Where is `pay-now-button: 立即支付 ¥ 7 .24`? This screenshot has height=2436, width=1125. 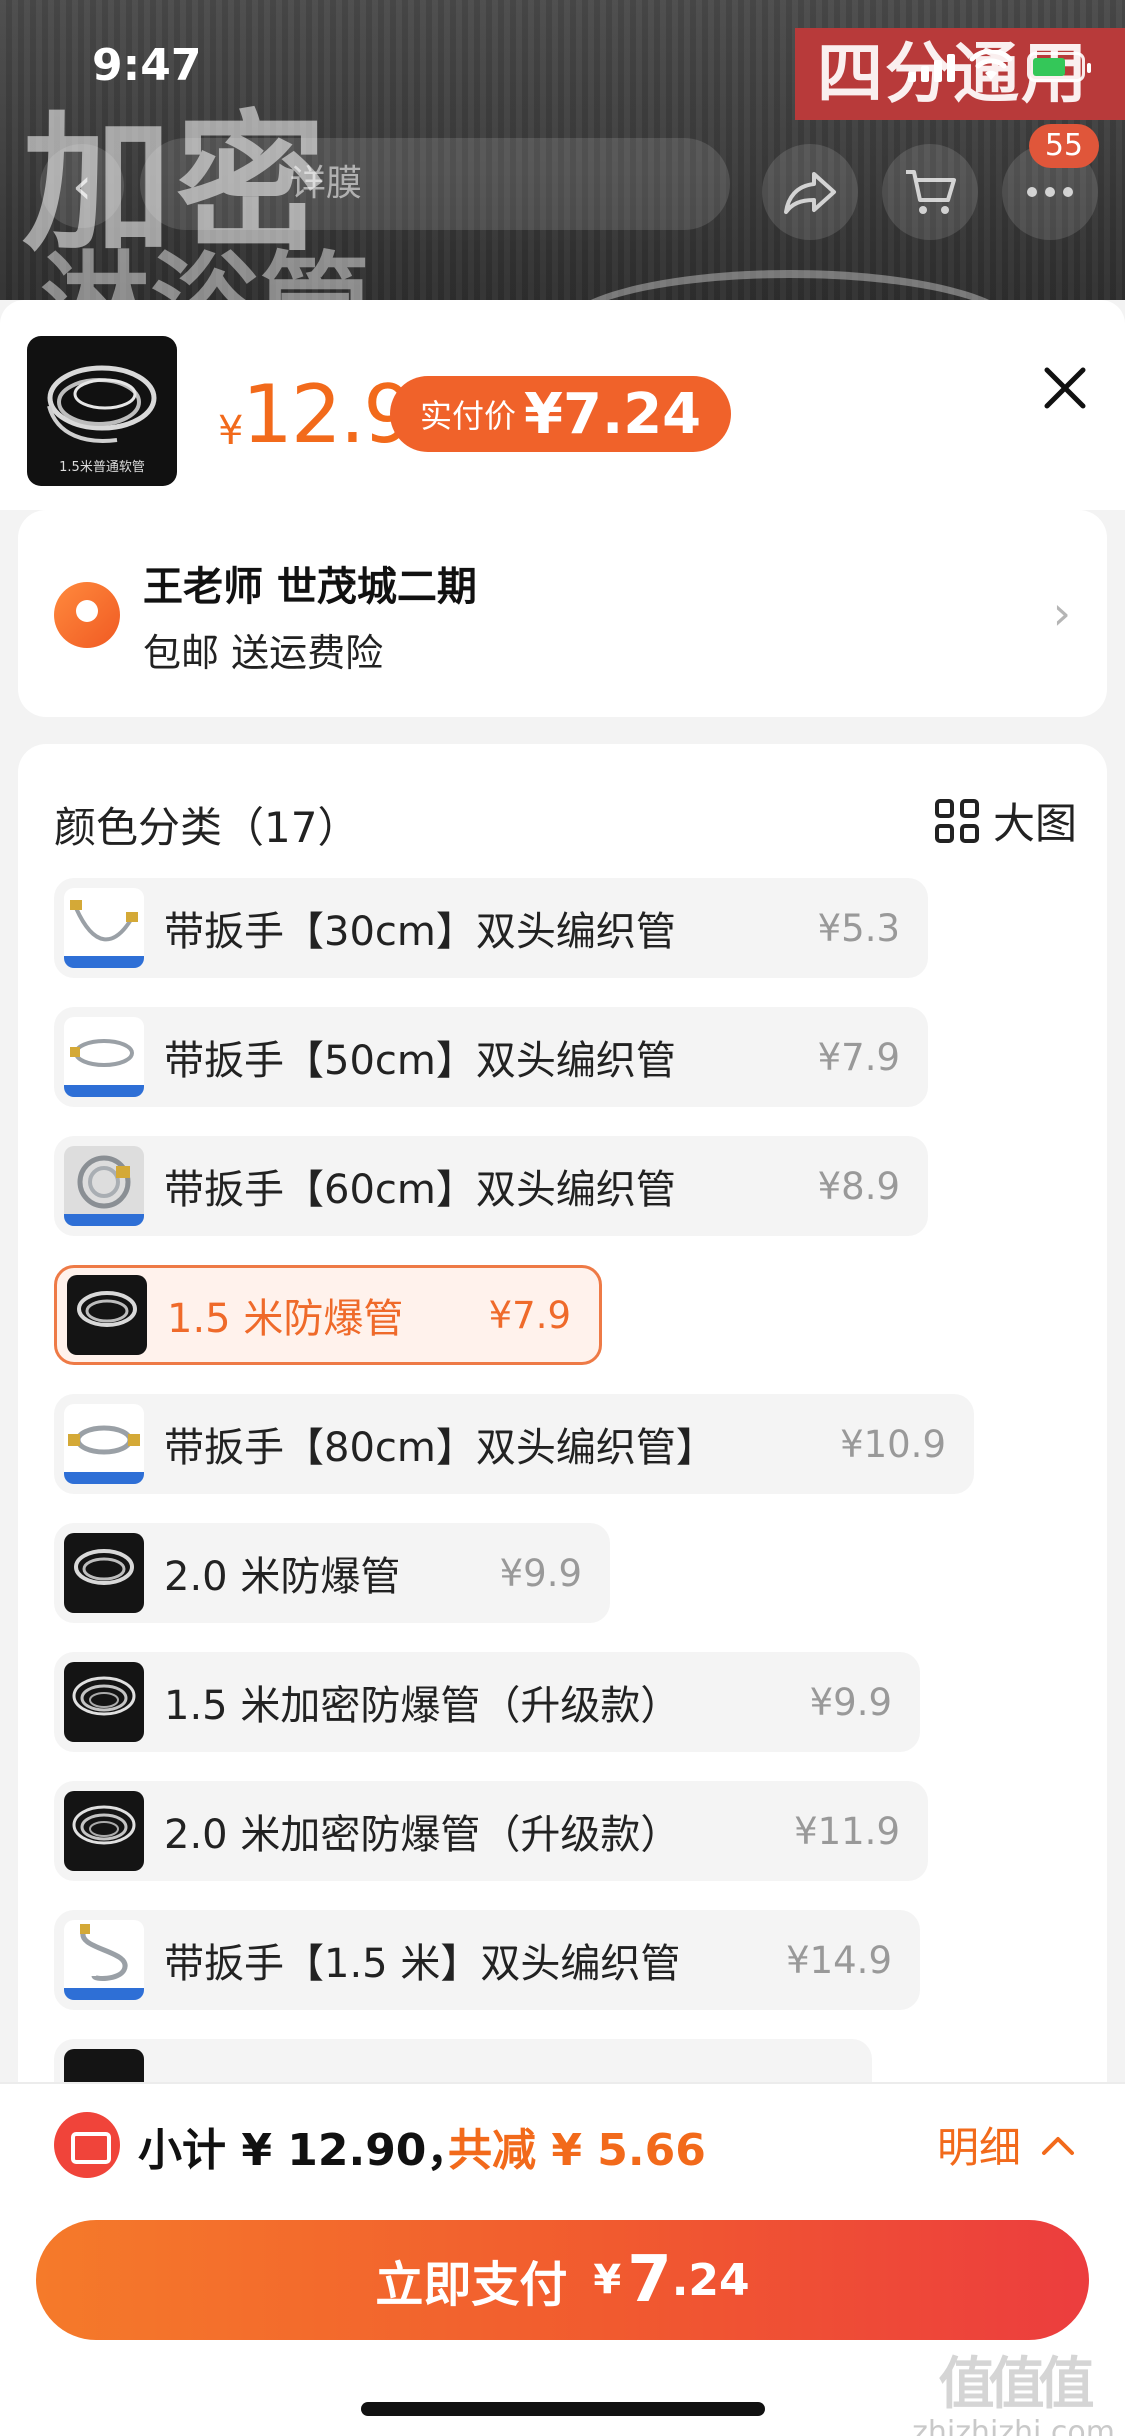
pay-now-button: 立即支付 ¥ 7 .24 is located at coordinates (562, 2280).